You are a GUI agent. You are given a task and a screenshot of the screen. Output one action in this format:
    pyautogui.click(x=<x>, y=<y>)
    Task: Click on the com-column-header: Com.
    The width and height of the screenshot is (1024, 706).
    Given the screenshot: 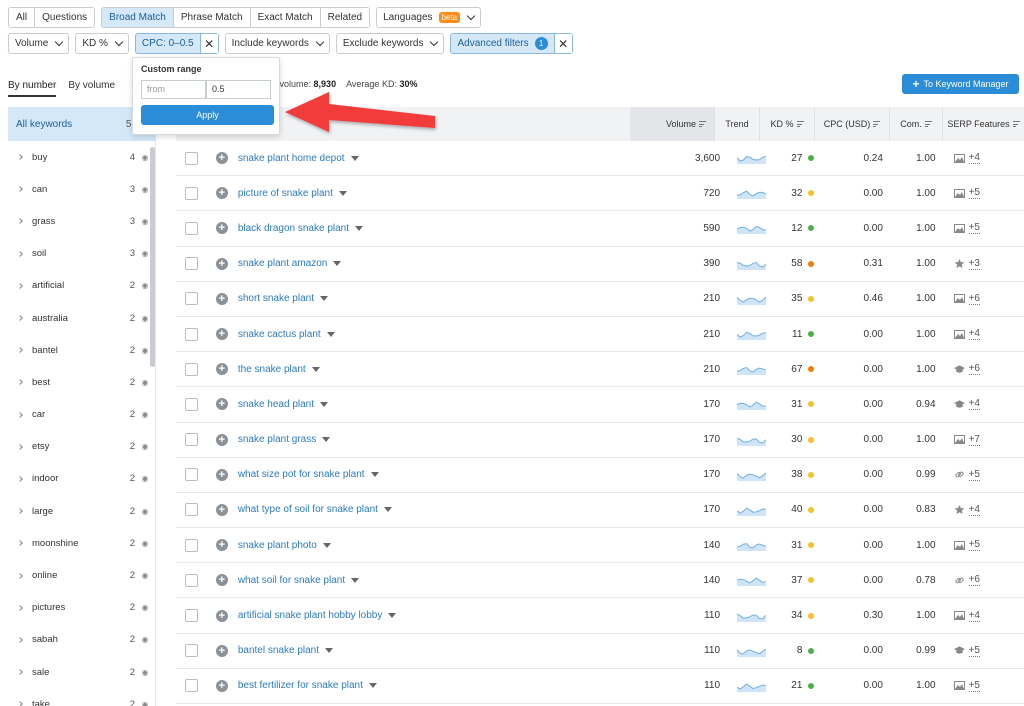 What is the action you would take?
    pyautogui.click(x=916, y=124)
    